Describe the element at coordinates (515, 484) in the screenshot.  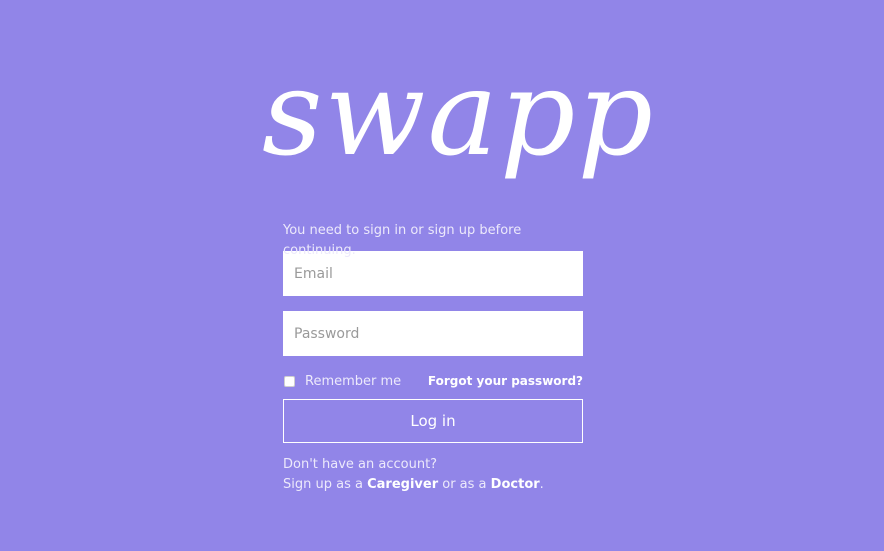
I see `doctor-signup-link: Doctor` at that location.